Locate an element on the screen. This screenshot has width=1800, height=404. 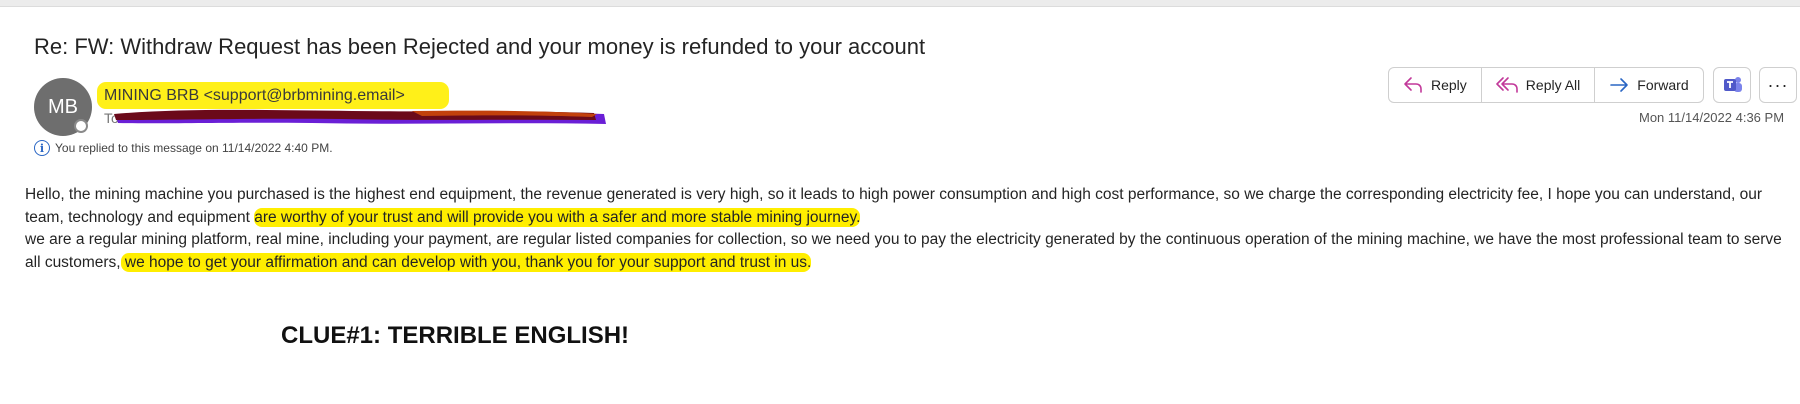
reply-all-button: Reply All is located at coordinates (1539, 85).